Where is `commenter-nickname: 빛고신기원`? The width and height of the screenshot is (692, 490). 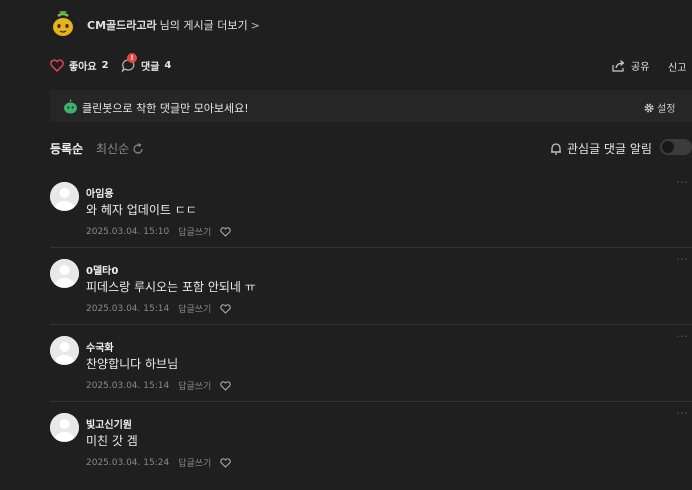 commenter-nickname: 빛고신기원 is located at coordinates (109, 423).